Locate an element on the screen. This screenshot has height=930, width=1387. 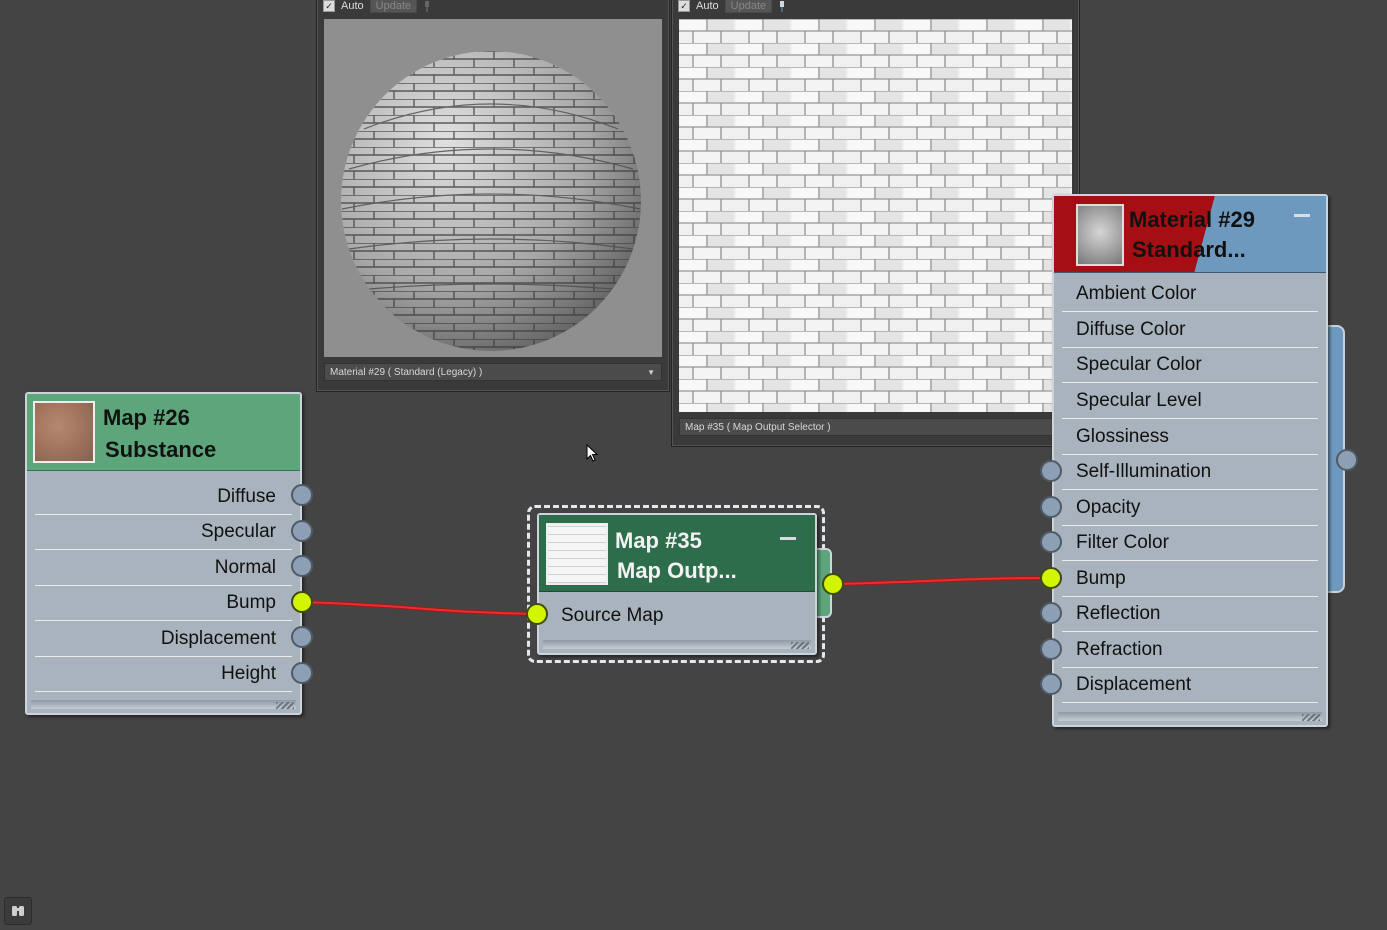
socket-reflection is located at coordinates (1051, 613).